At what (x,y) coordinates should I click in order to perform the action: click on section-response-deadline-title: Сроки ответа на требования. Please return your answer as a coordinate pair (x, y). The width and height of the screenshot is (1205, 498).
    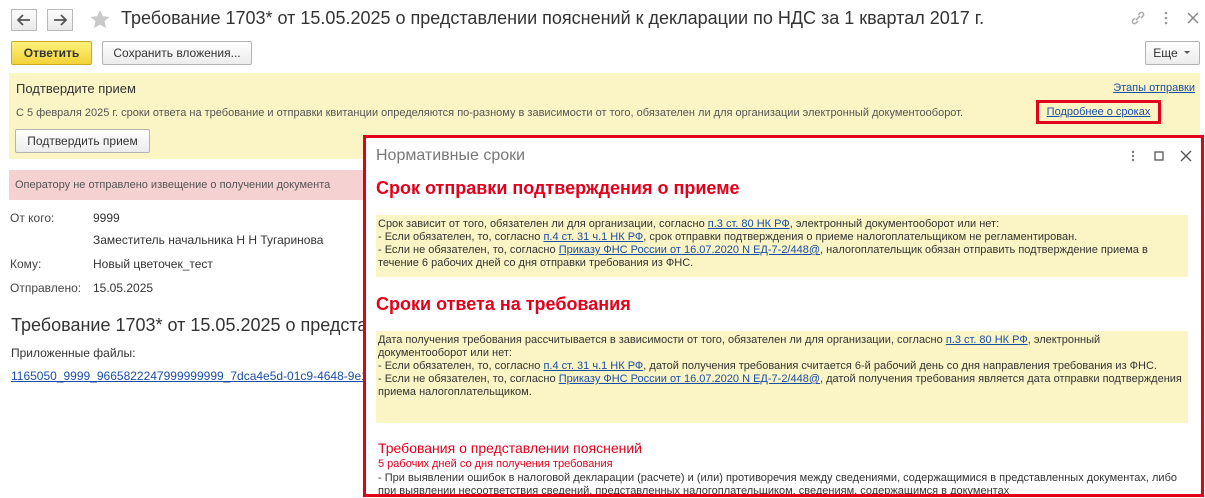
    Looking at the image, I should click on (503, 304).